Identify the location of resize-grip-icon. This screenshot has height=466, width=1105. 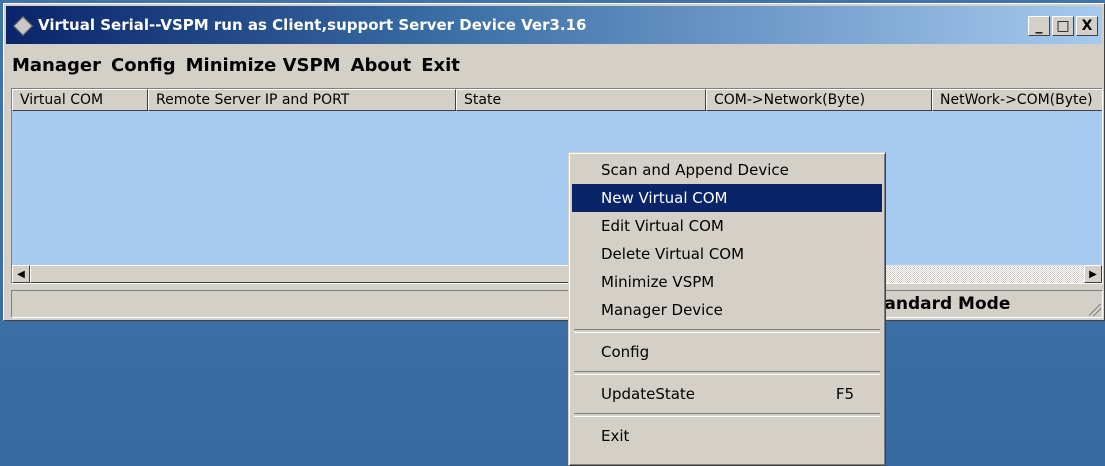
(1095, 310).